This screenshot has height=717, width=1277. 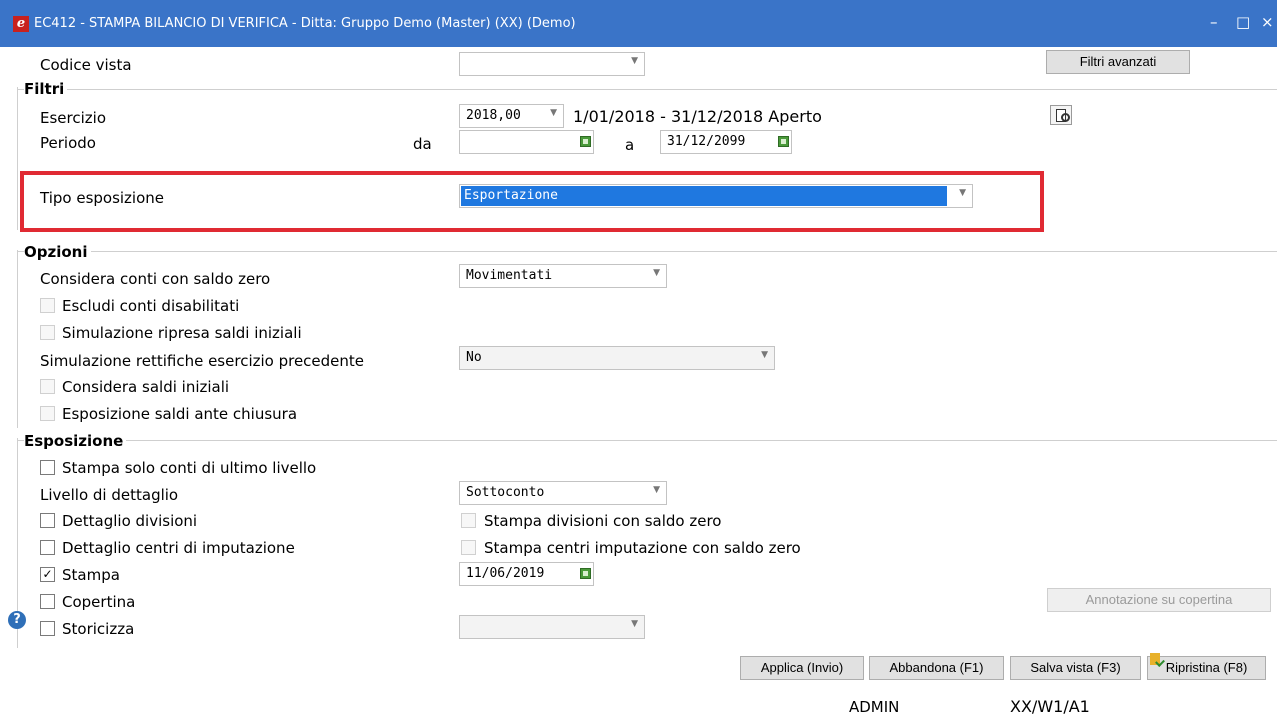 I want to click on periodo-da-label: da, so click(x=422, y=144).